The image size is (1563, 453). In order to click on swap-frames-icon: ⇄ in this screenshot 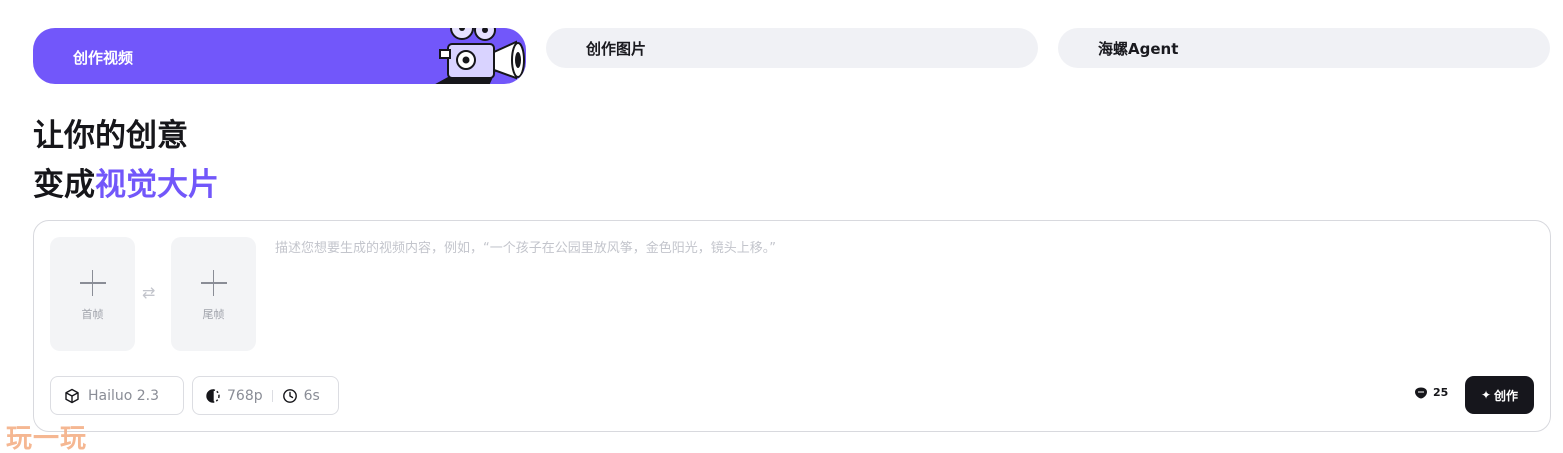, I will do `click(148, 292)`.